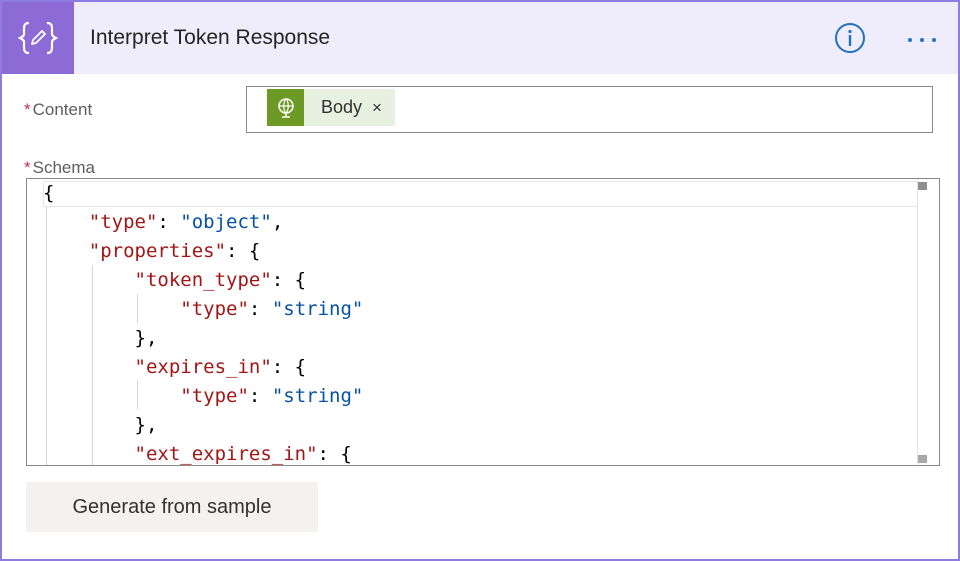  Describe the element at coordinates (243, 454) in the screenshot. I see `code-line: "ext_expires_in": {` at that location.